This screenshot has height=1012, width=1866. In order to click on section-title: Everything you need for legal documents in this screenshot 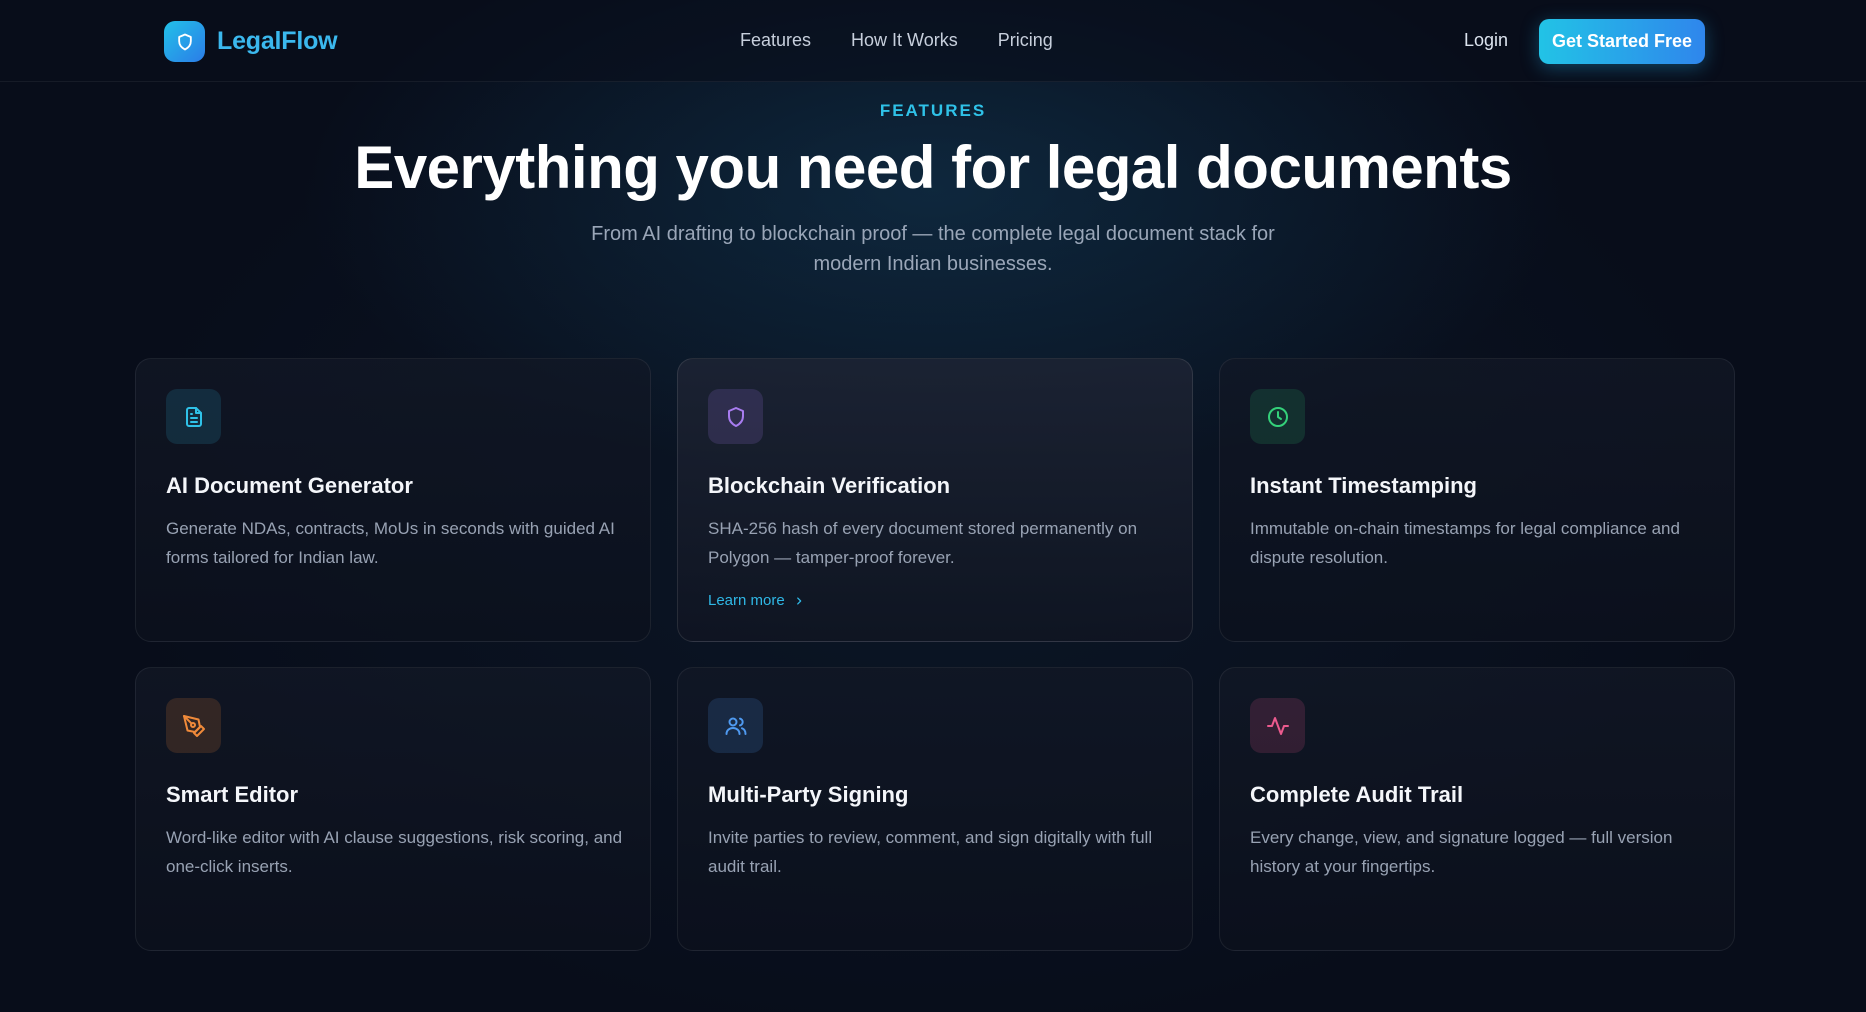, I will do `click(933, 167)`.